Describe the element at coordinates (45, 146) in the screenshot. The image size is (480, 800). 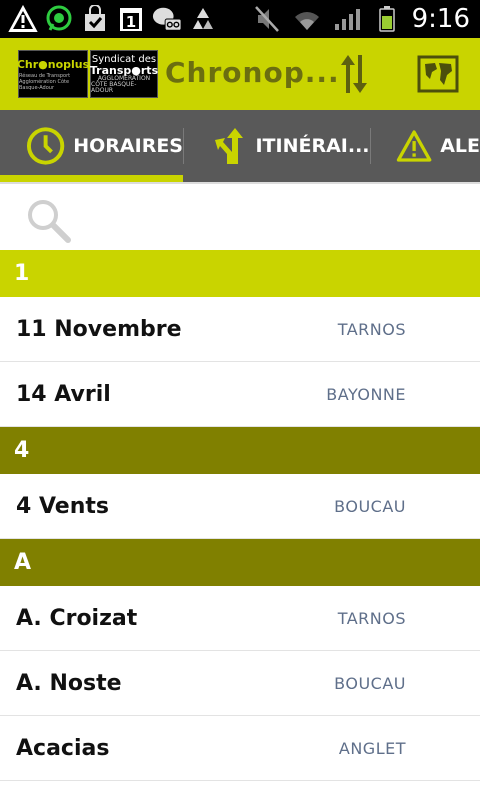
I see `clock-icon` at that location.